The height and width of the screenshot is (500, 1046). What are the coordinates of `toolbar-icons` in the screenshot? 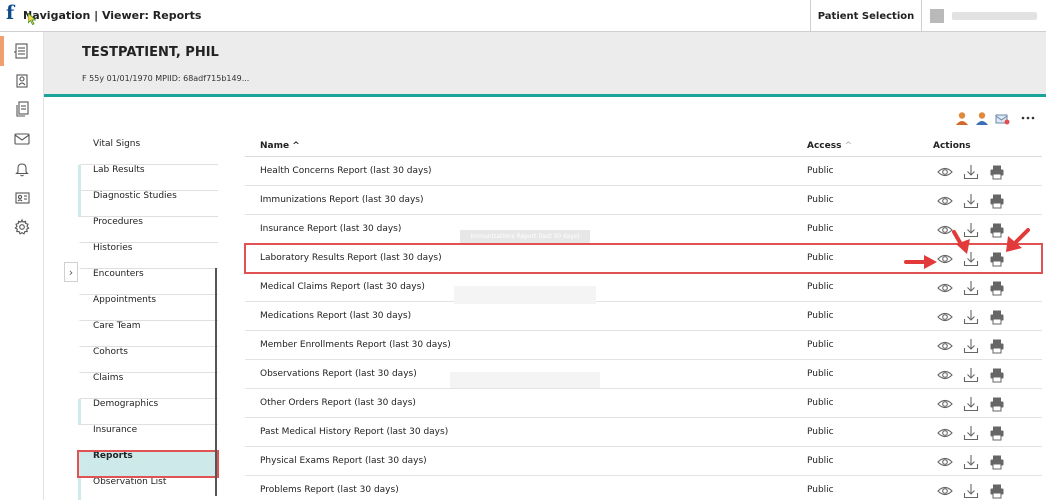 It's located at (985, 119).